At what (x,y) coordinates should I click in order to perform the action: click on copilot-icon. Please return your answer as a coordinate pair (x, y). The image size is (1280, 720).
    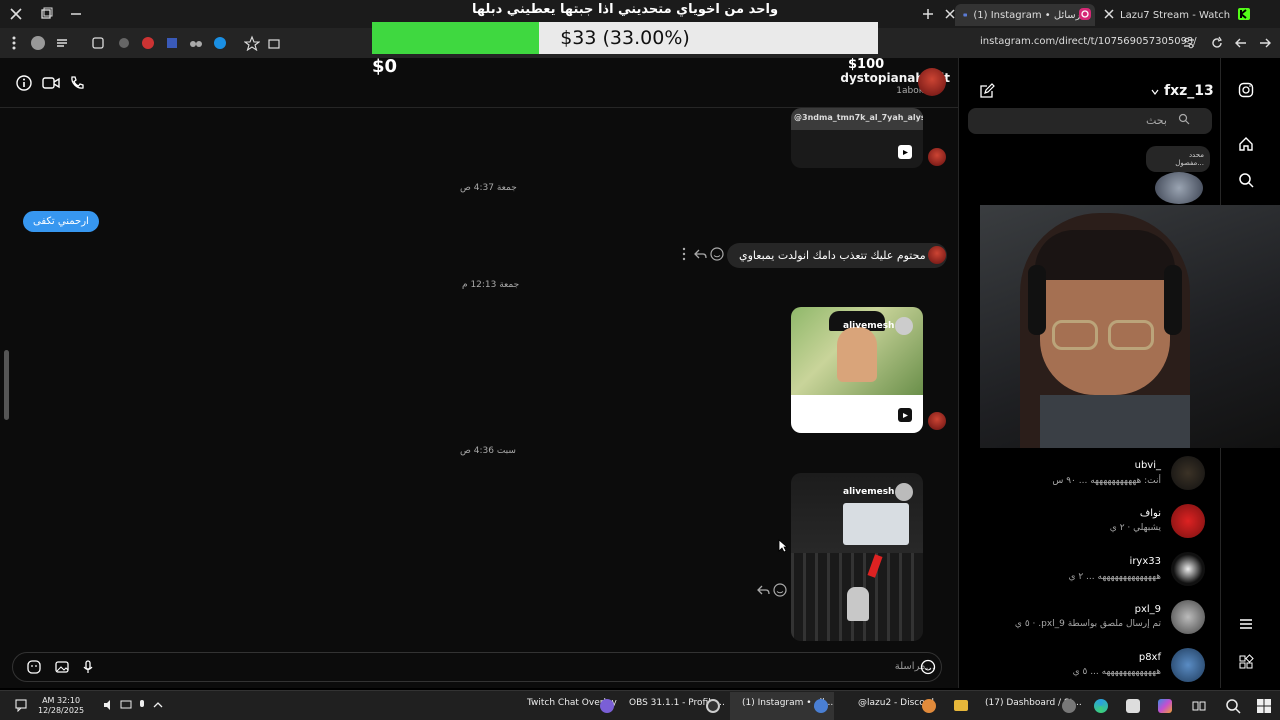
    Looking at the image, I should click on (1165, 706).